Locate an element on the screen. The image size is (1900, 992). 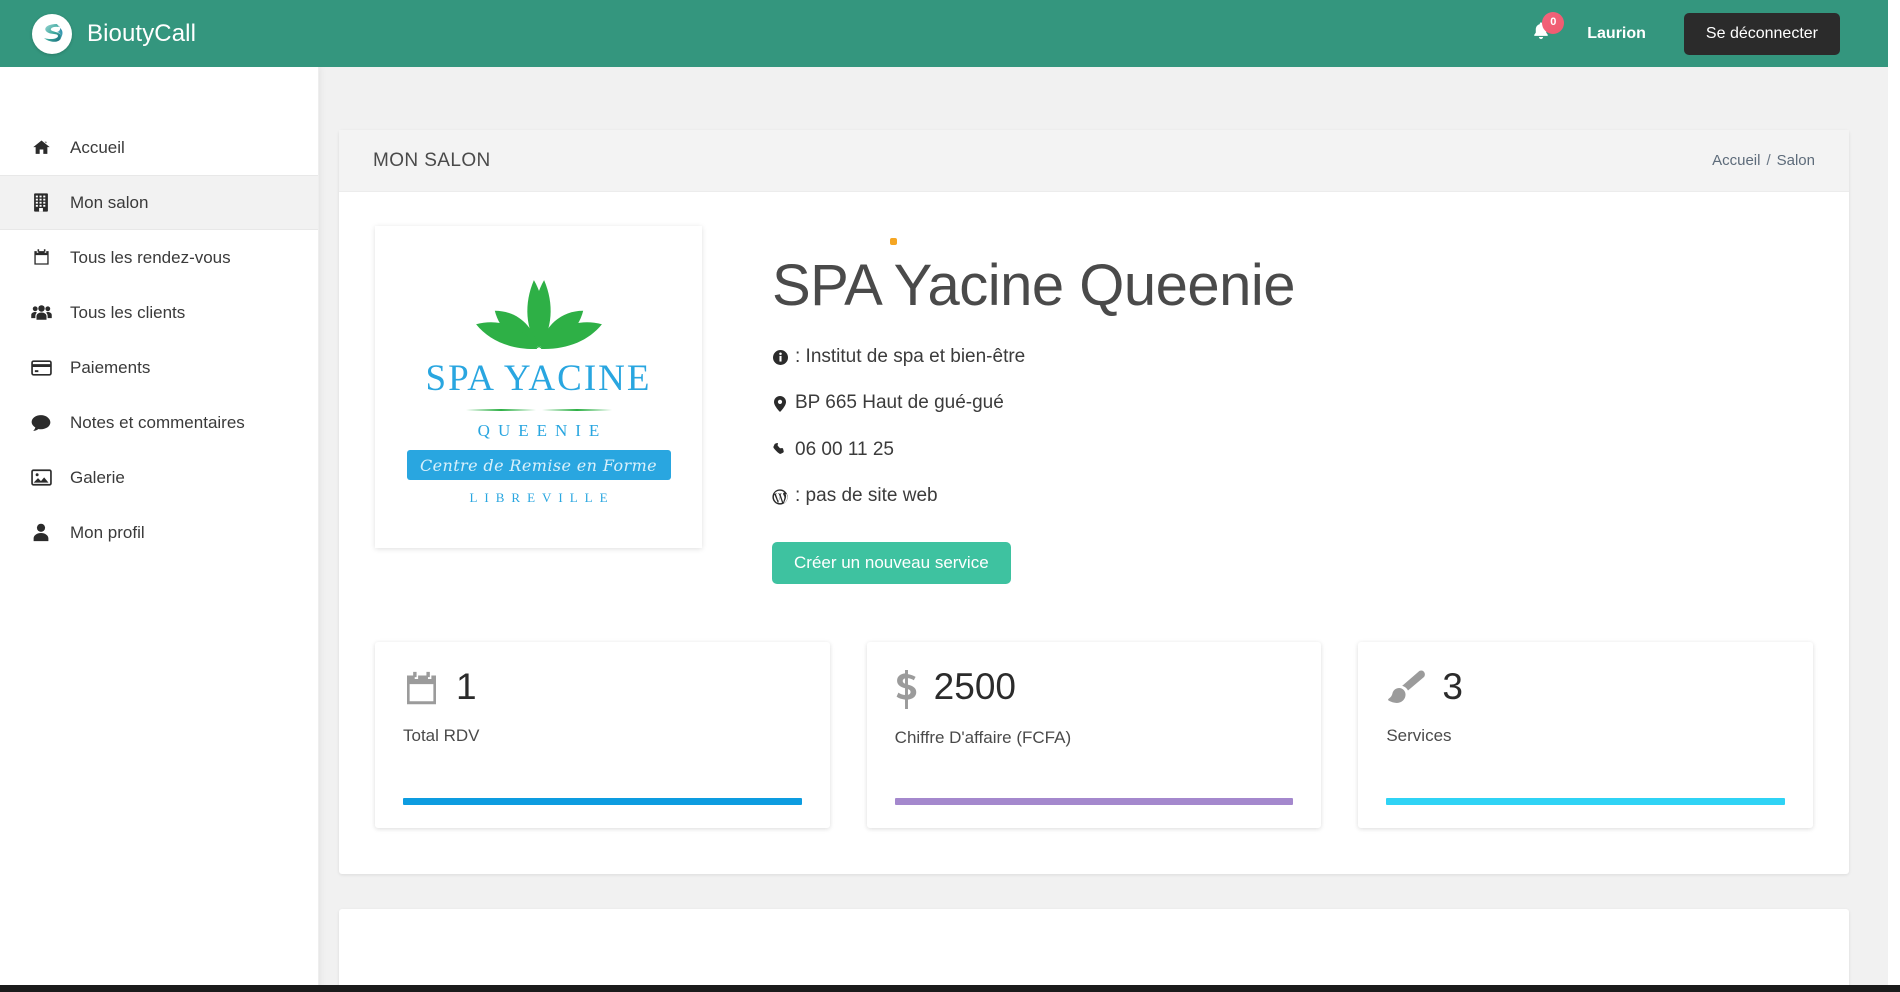
stat-value: 3 is located at coordinates (1452, 686).